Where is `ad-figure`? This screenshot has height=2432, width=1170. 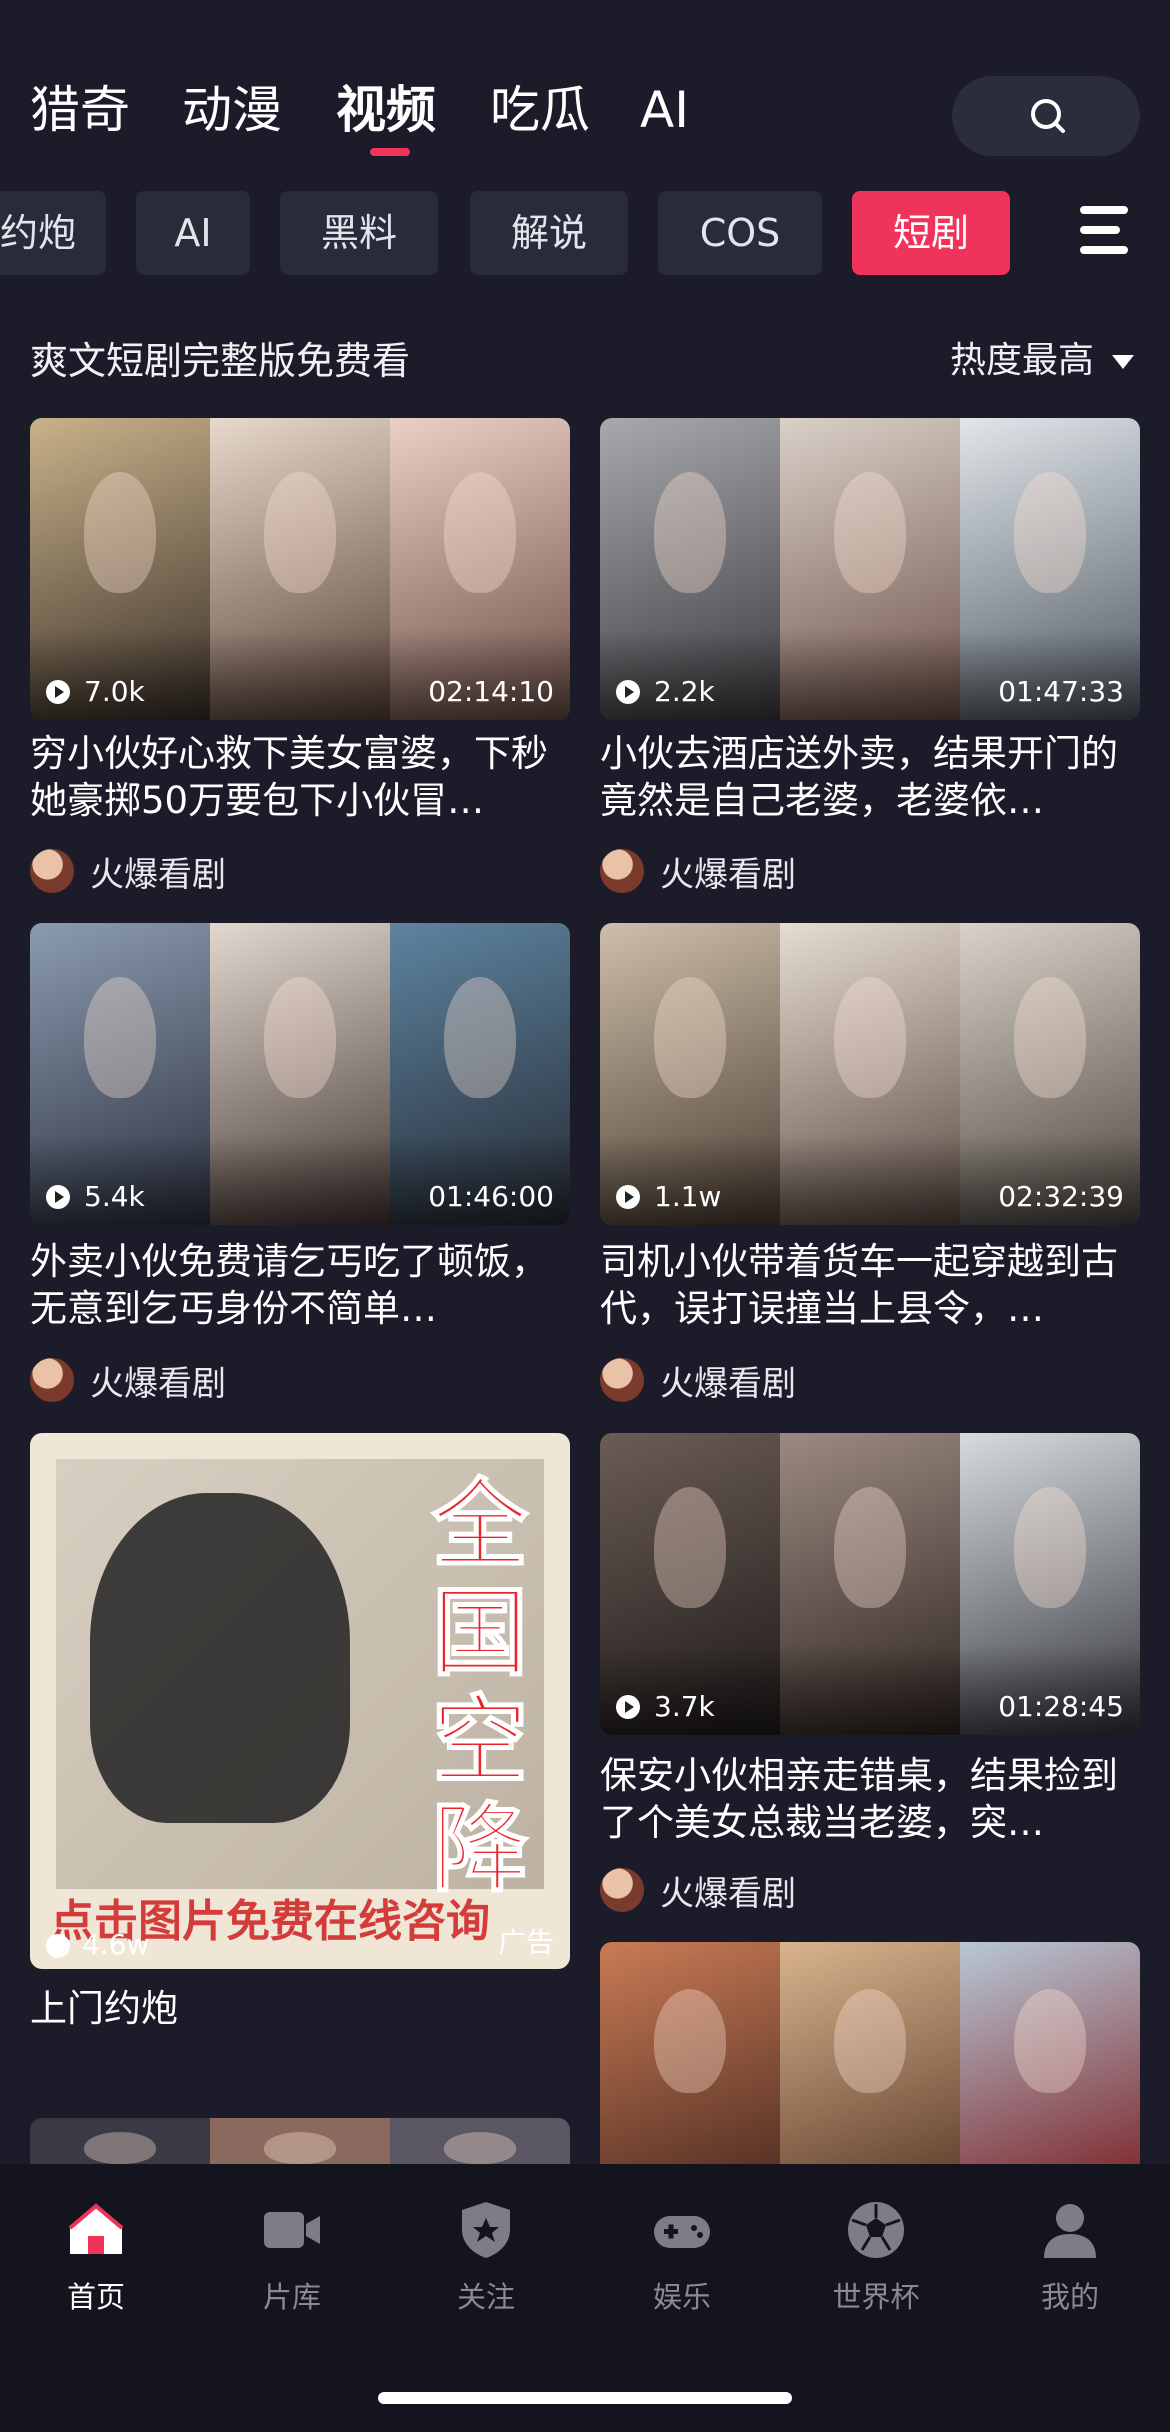
ad-figure is located at coordinates (220, 1658).